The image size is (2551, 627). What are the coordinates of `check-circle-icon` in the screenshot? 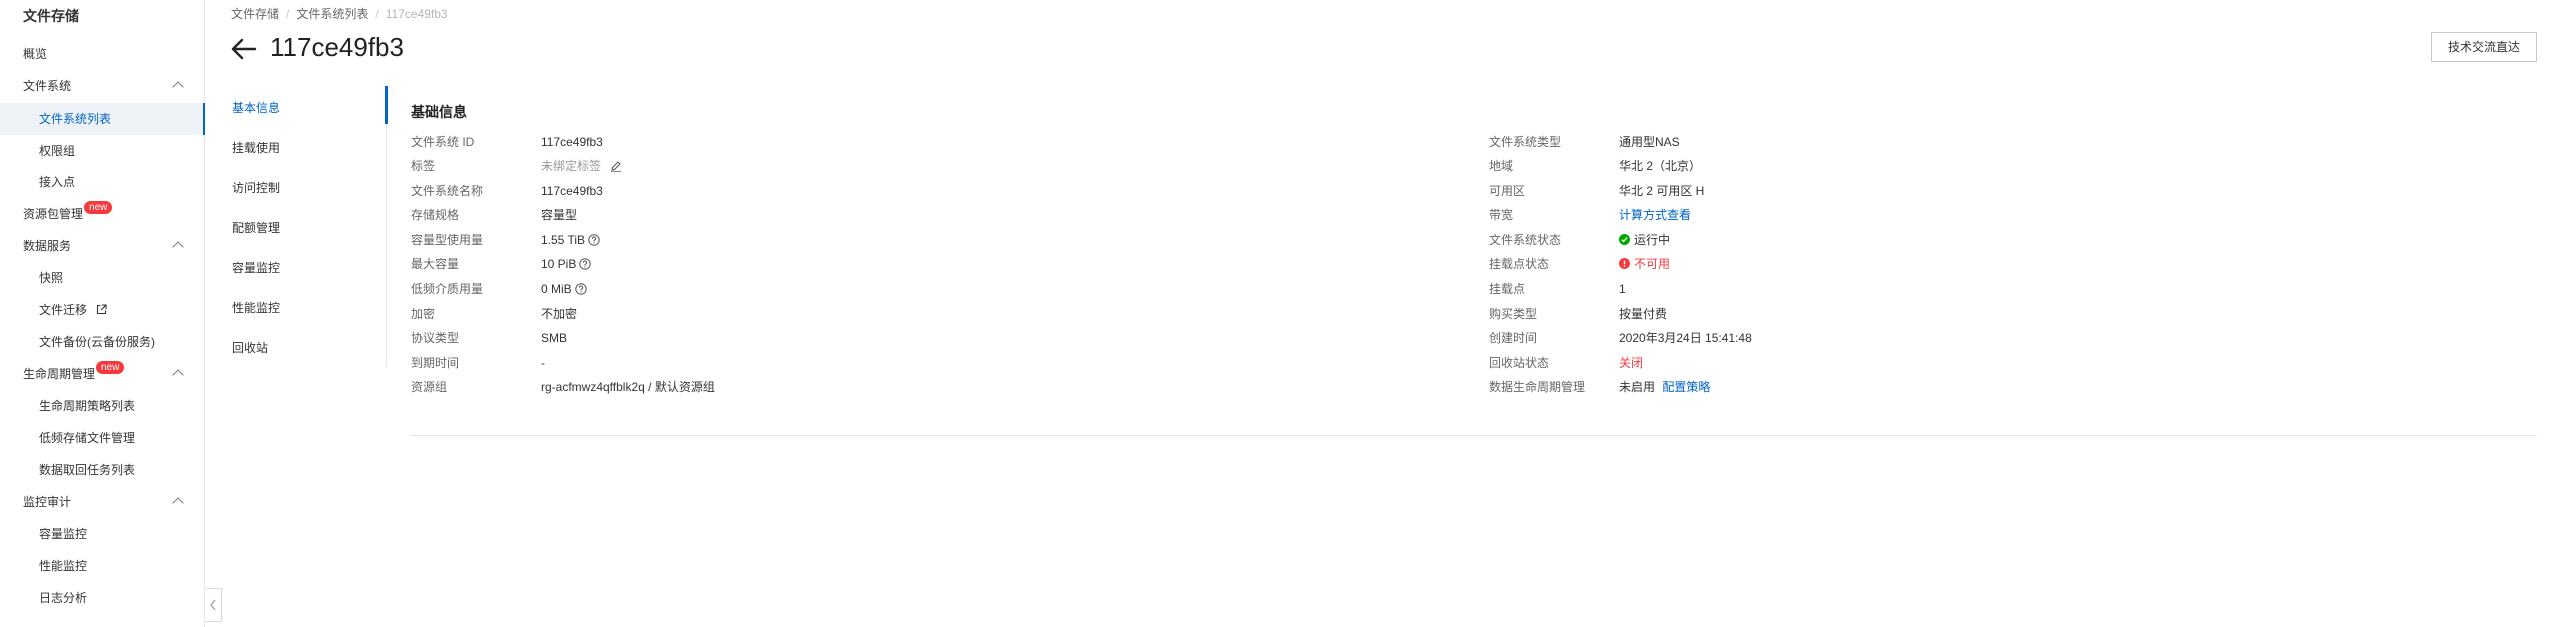 It's located at (1624, 240).